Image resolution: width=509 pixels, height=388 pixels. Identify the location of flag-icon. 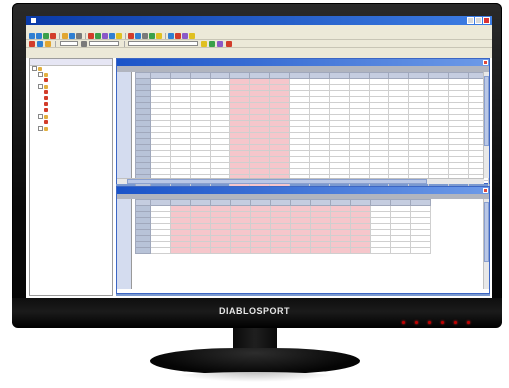
(159, 36).